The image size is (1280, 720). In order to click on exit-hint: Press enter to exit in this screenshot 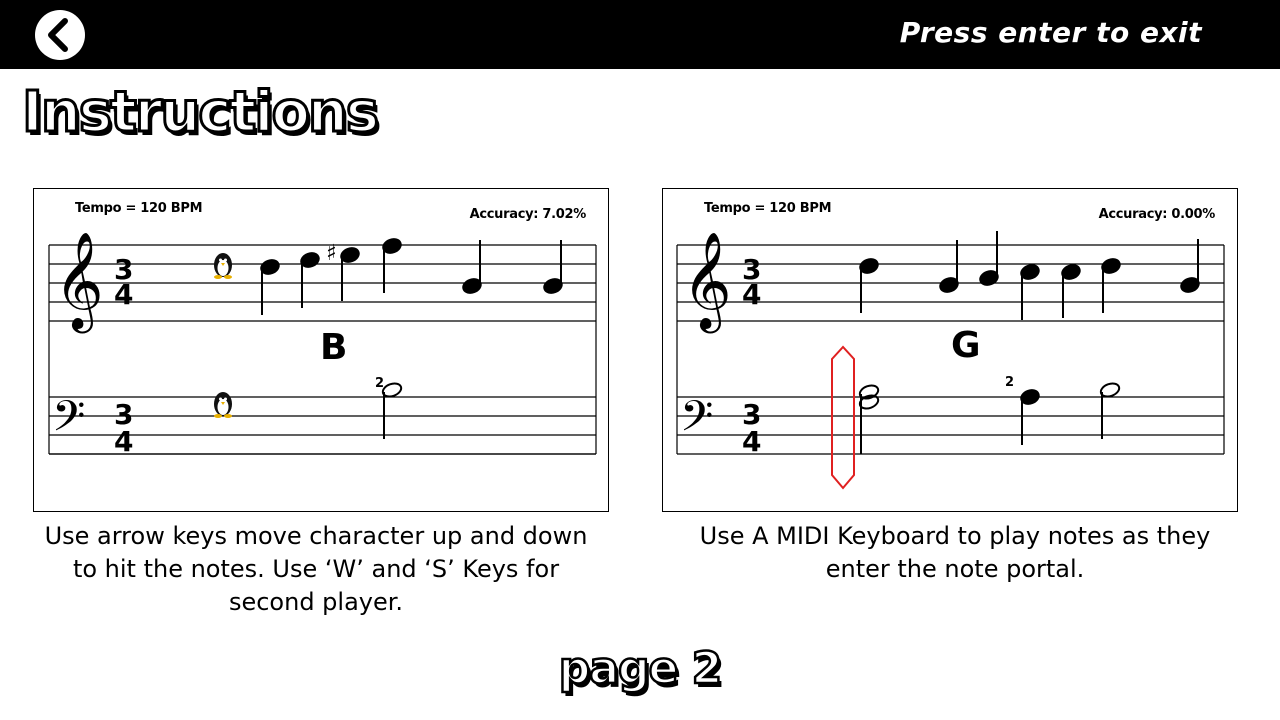, I will do `click(1050, 32)`.